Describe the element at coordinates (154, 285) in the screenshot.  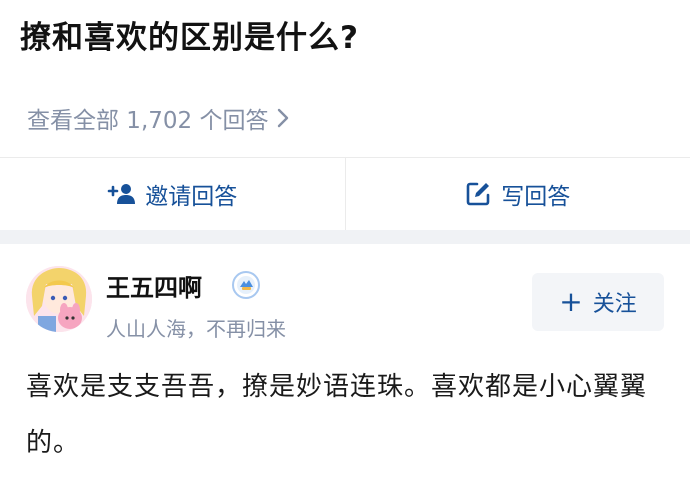
I see `author-name: 王五四啊` at that location.